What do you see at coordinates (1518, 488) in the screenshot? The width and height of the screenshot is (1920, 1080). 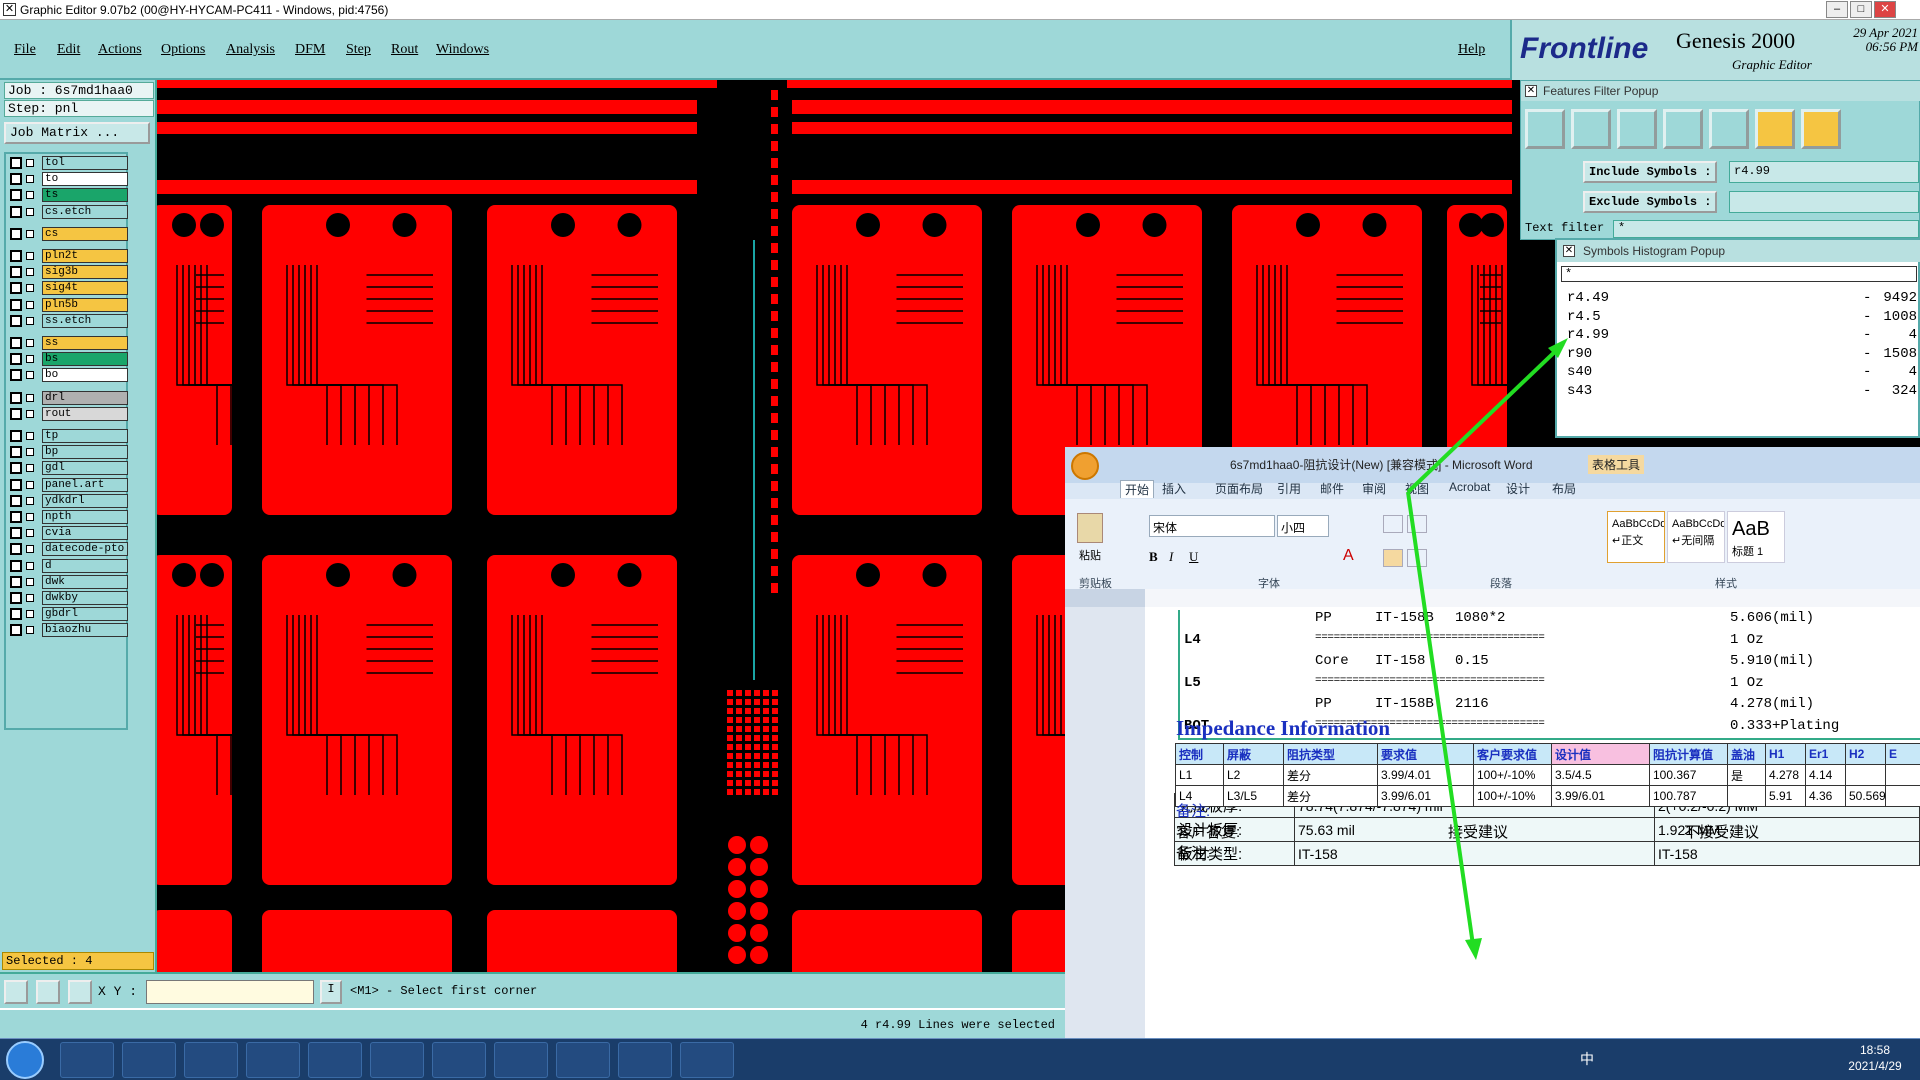 I see `ribbon-tab: 设计` at bounding box center [1518, 488].